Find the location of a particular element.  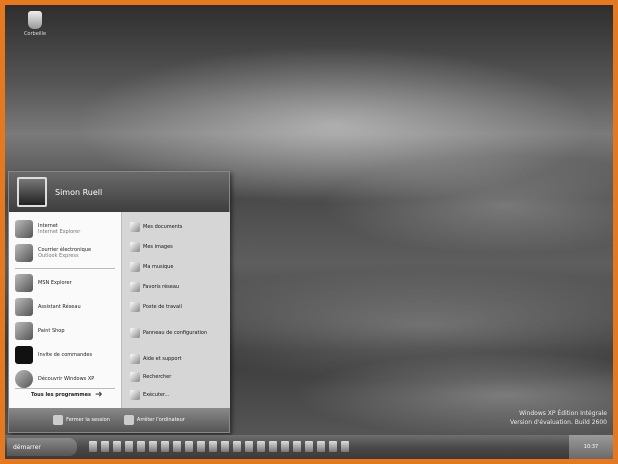

start-menu-header: Simon Ruell is located at coordinates (119, 192).